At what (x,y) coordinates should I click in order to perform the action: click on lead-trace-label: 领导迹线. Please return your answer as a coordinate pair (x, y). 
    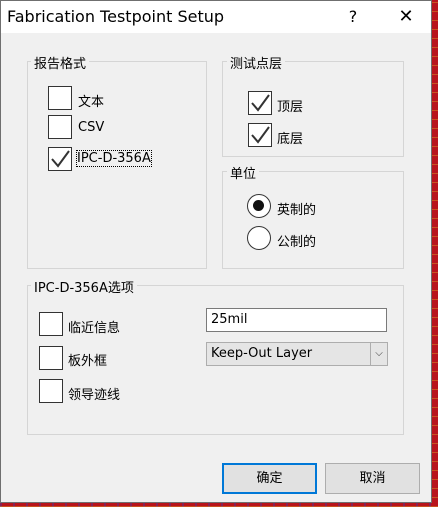
    Looking at the image, I should click on (94, 395).